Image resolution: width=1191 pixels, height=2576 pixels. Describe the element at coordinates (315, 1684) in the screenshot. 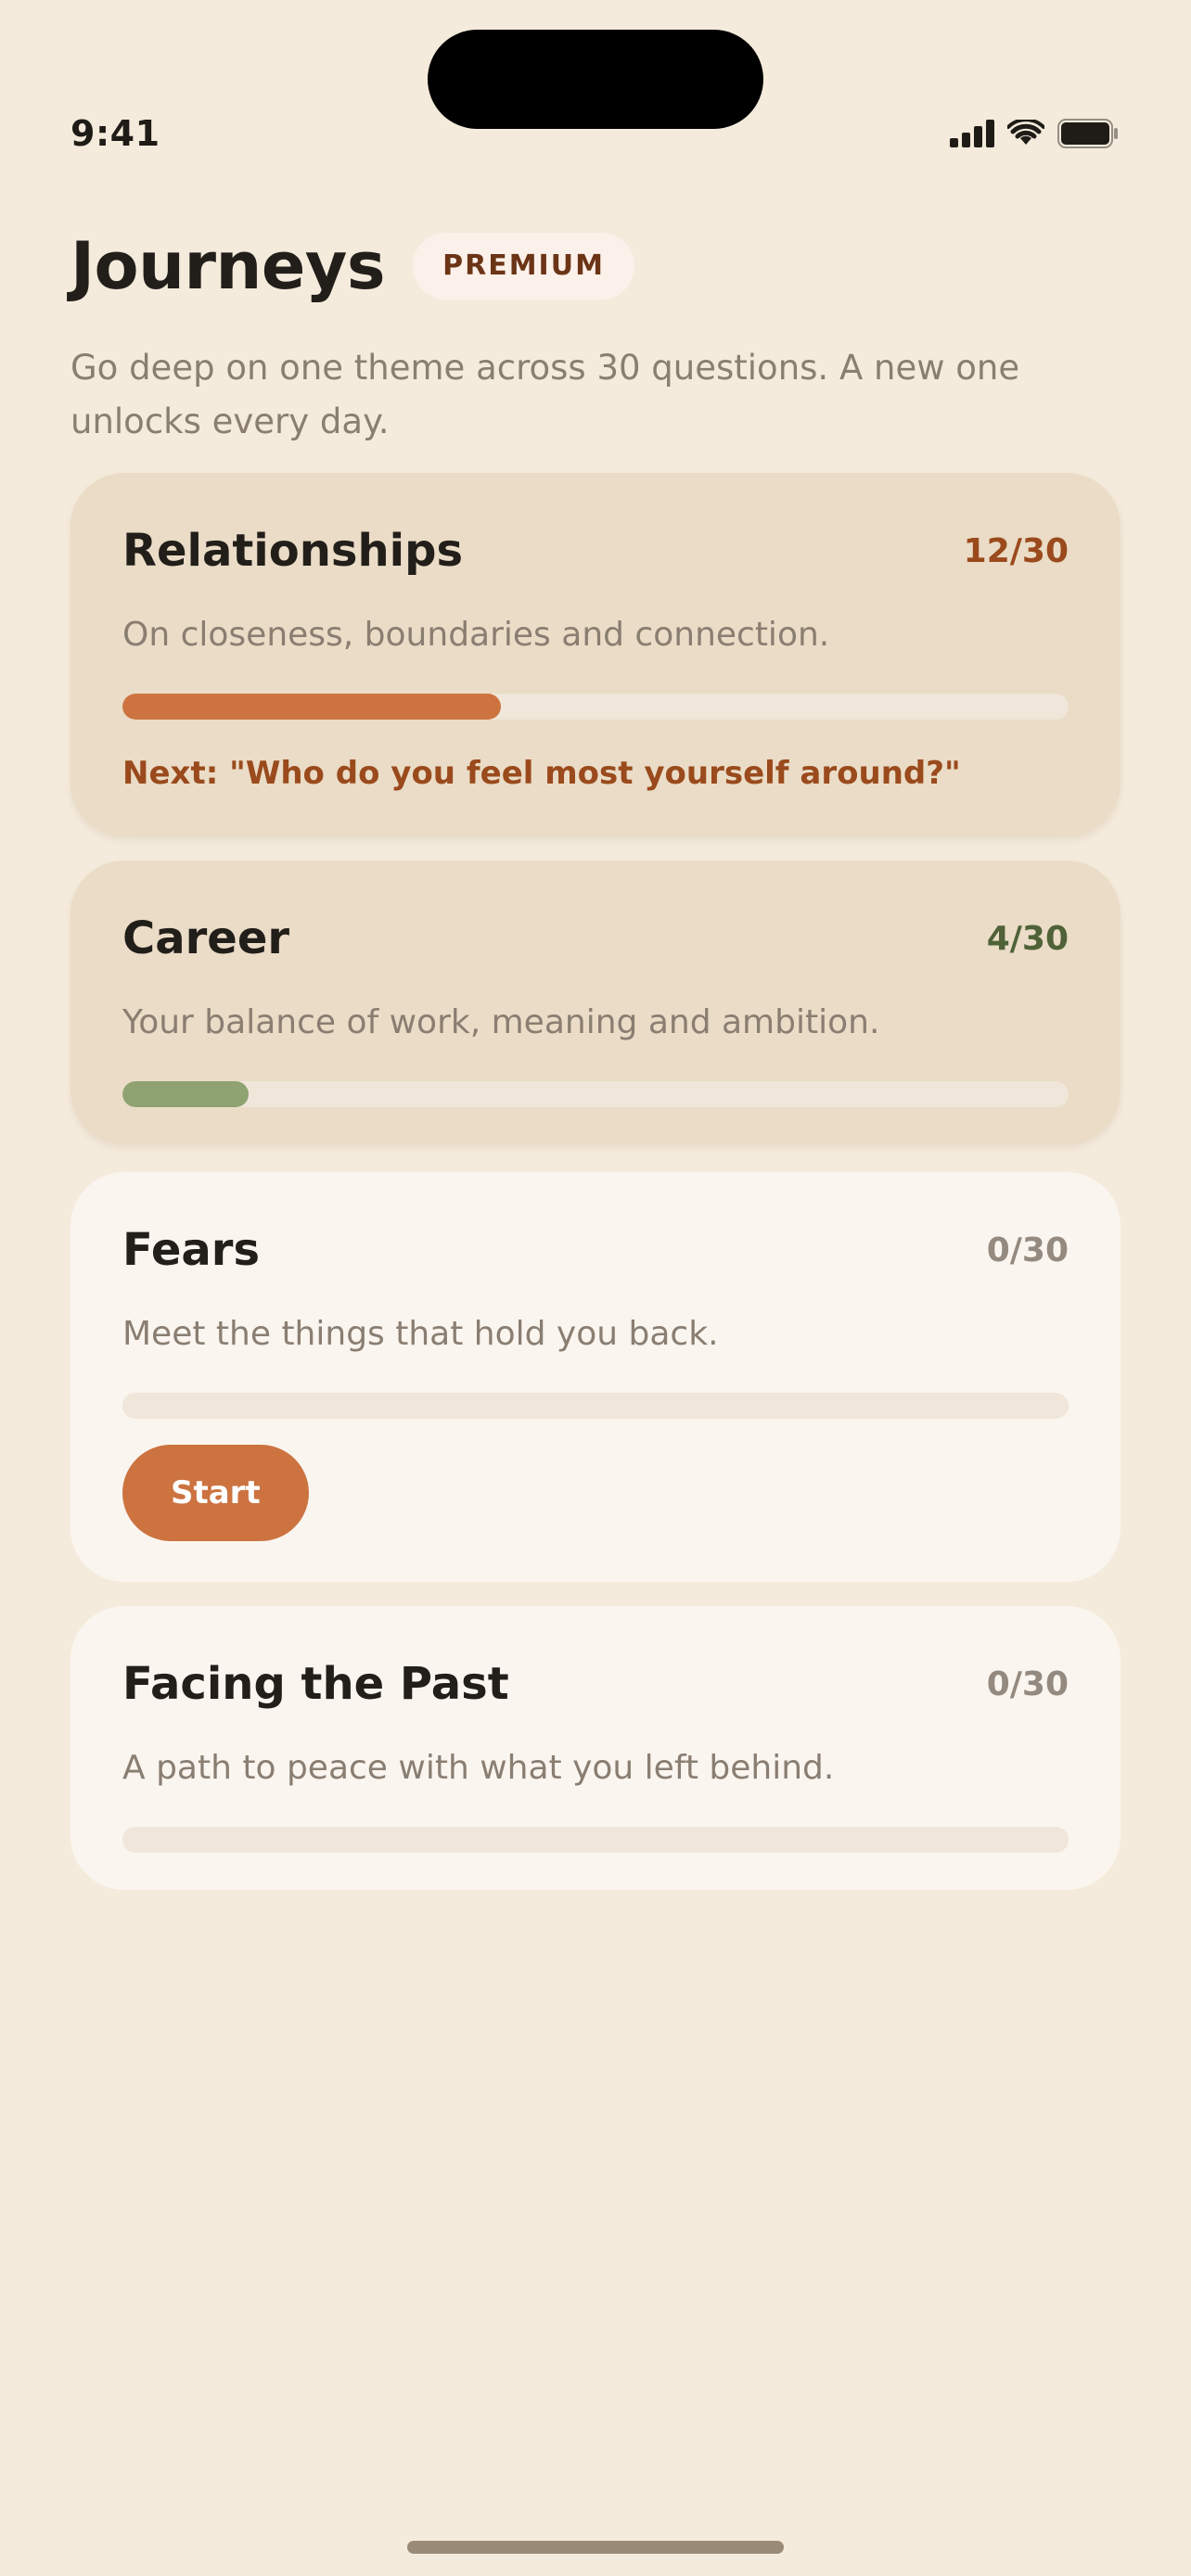

I see `journey-title: Facing the Past` at that location.